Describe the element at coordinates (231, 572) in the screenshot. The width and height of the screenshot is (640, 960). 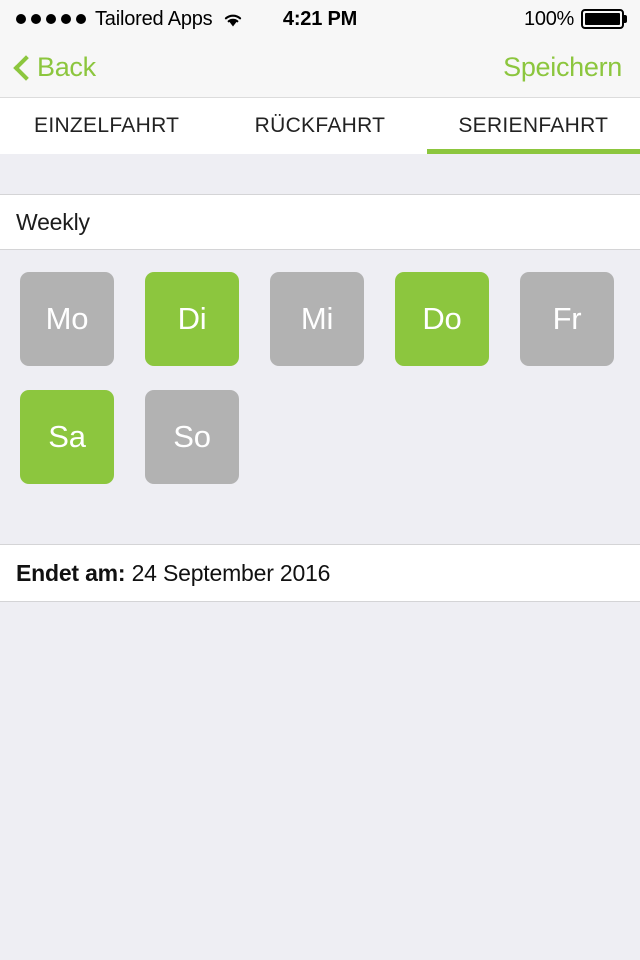
I see `end-date-value-text: 24 September 2016` at that location.